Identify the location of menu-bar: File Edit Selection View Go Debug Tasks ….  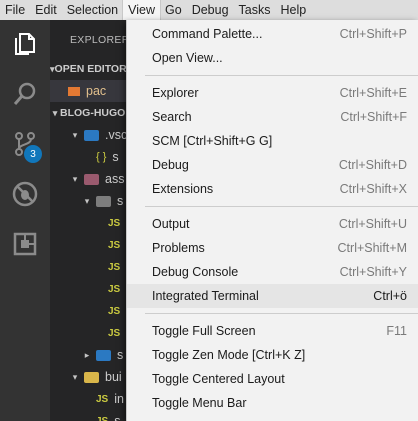
(209, 10).